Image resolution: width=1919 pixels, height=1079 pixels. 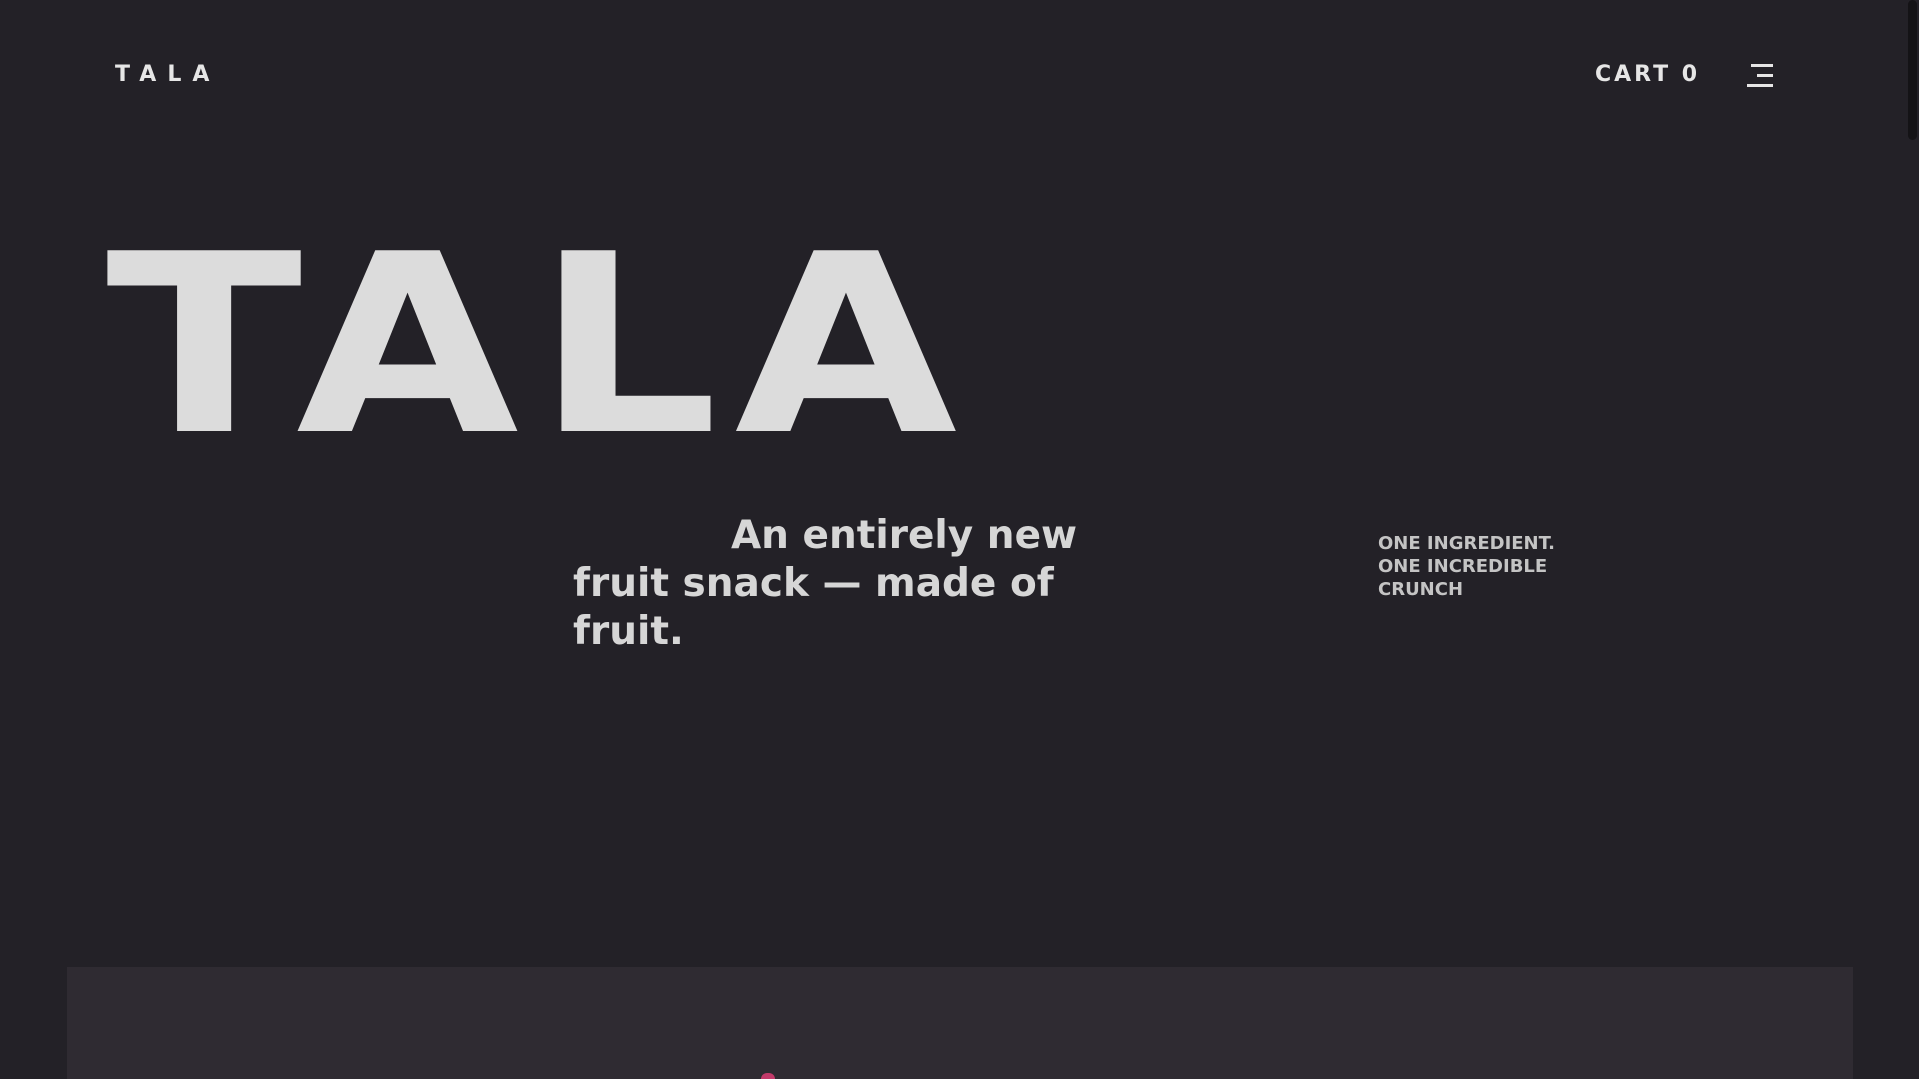 What do you see at coordinates (1463, 566) in the screenshot?
I see `side-note-line: ONE INCREDIBLE` at bounding box center [1463, 566].